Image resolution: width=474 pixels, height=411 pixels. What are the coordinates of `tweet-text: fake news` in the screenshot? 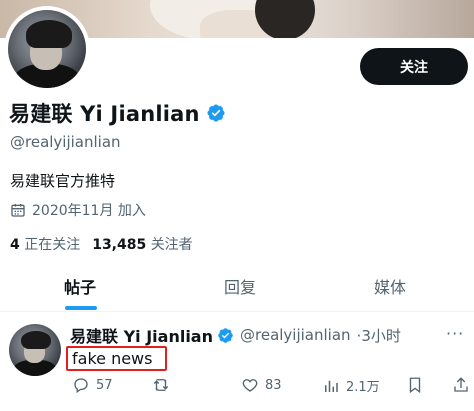 It's located at (112, 358).